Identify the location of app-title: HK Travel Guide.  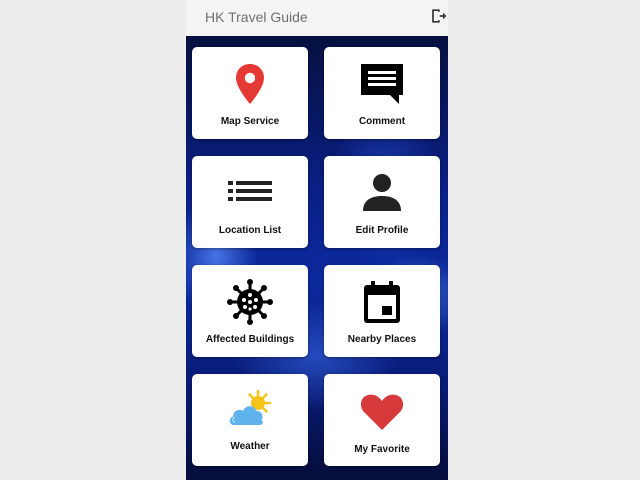
(256, 17).